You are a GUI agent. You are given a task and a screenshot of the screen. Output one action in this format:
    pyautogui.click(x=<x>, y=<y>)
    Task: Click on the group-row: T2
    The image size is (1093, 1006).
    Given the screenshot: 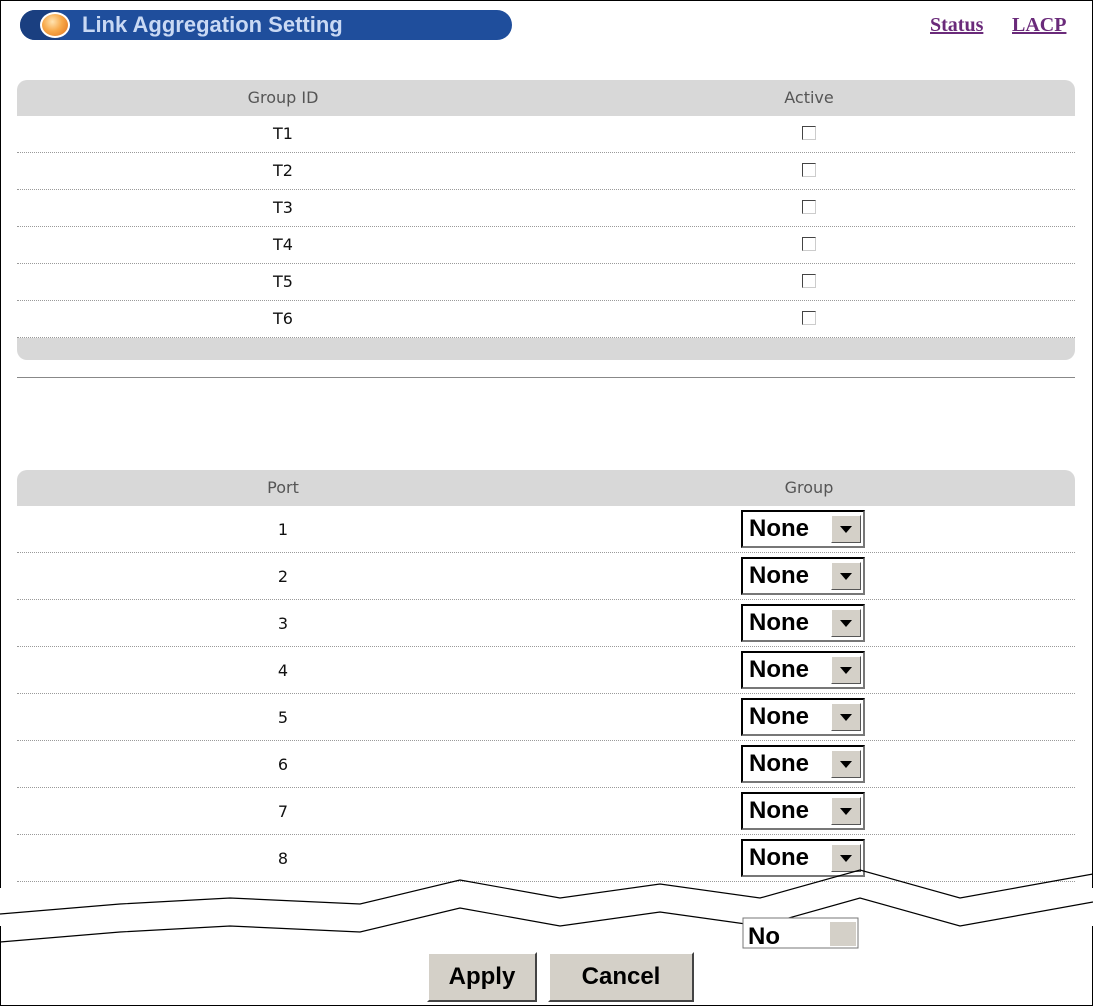 What is the action you would take?
    pyautogui.click(x=546, y=171)
    